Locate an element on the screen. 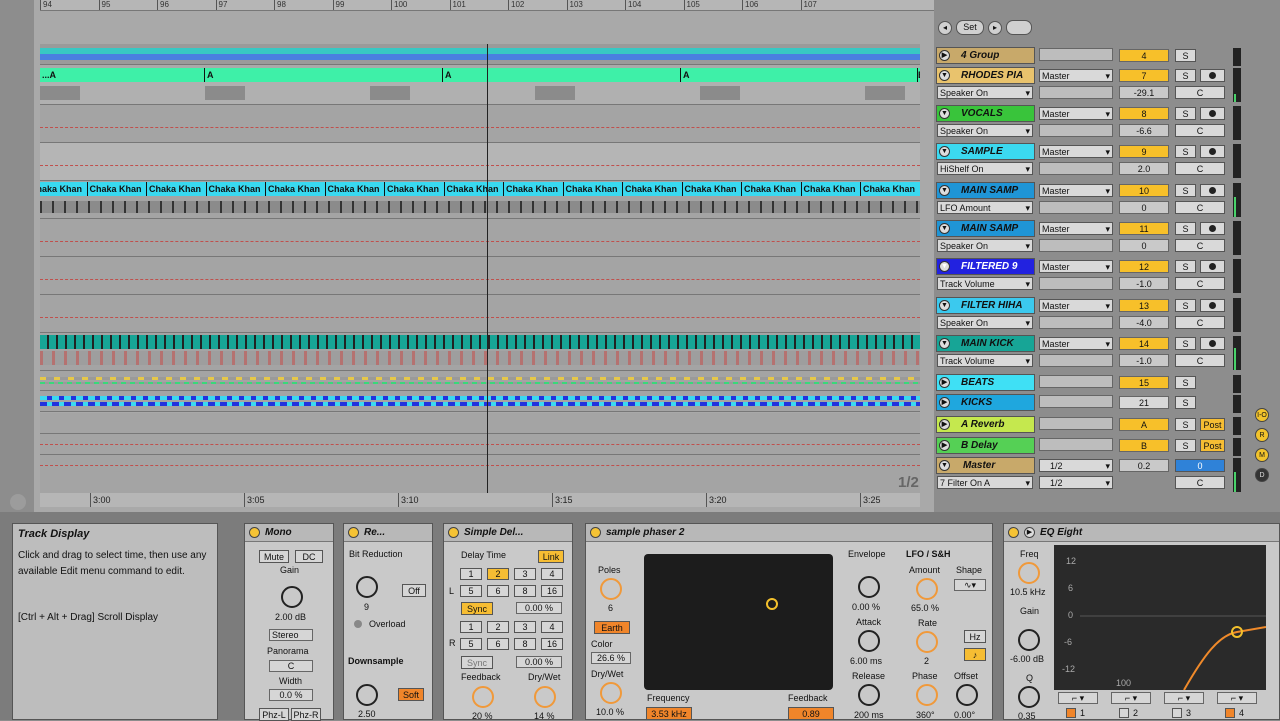  track-number: 11 is located at coordinates (1144, 228).